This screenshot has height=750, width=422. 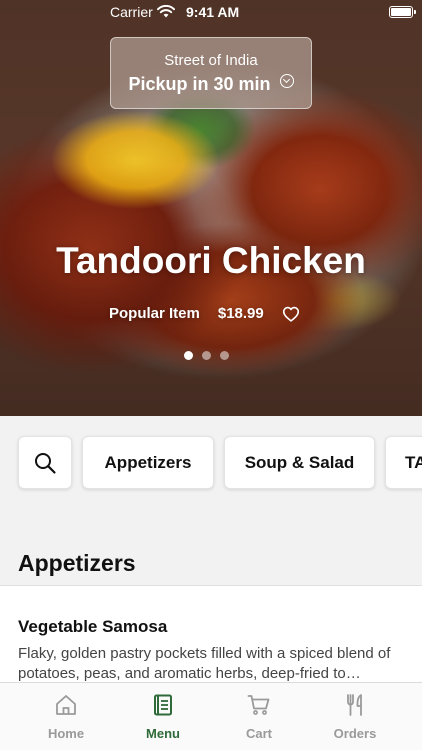 What do you see at coordinates (402, 12) in the screenshot?
I see `battery-icon` at bounding box center [402, 12].